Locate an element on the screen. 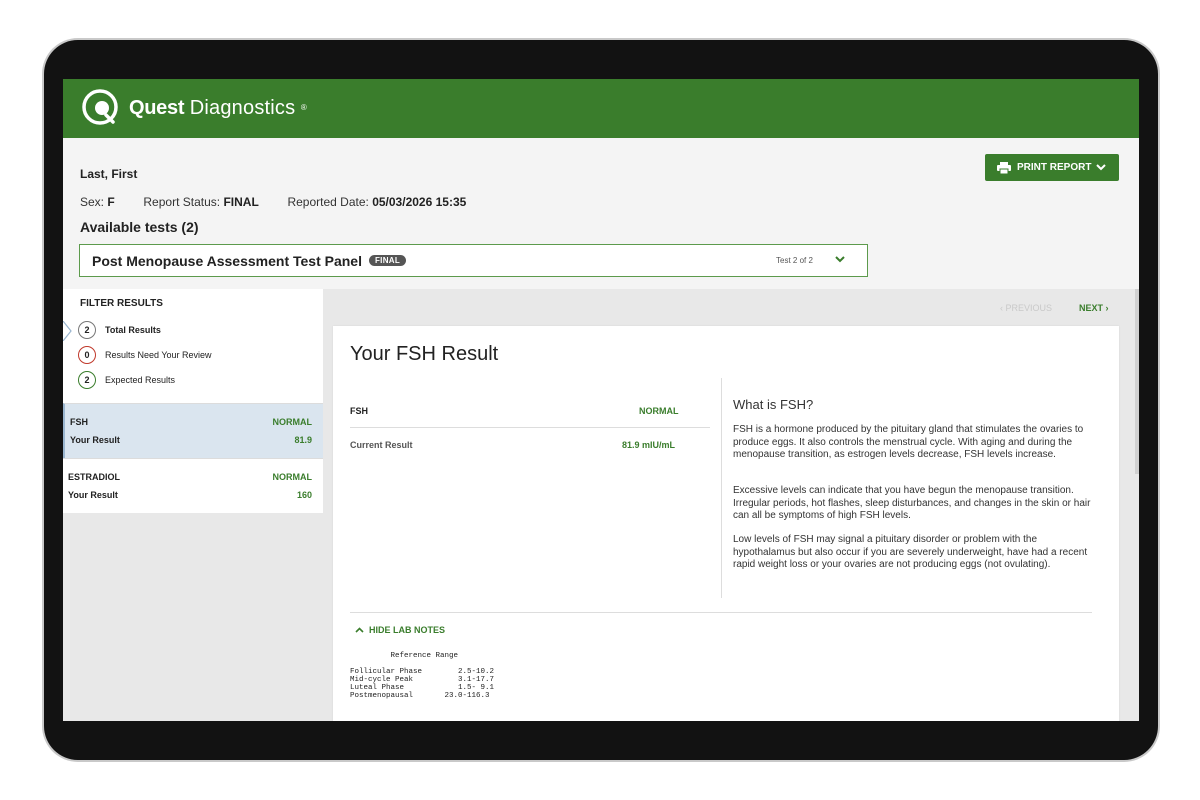 The height and width of the screenshot is (800, 1200). final-badge: FINAL is located at coordinates (387, 260).